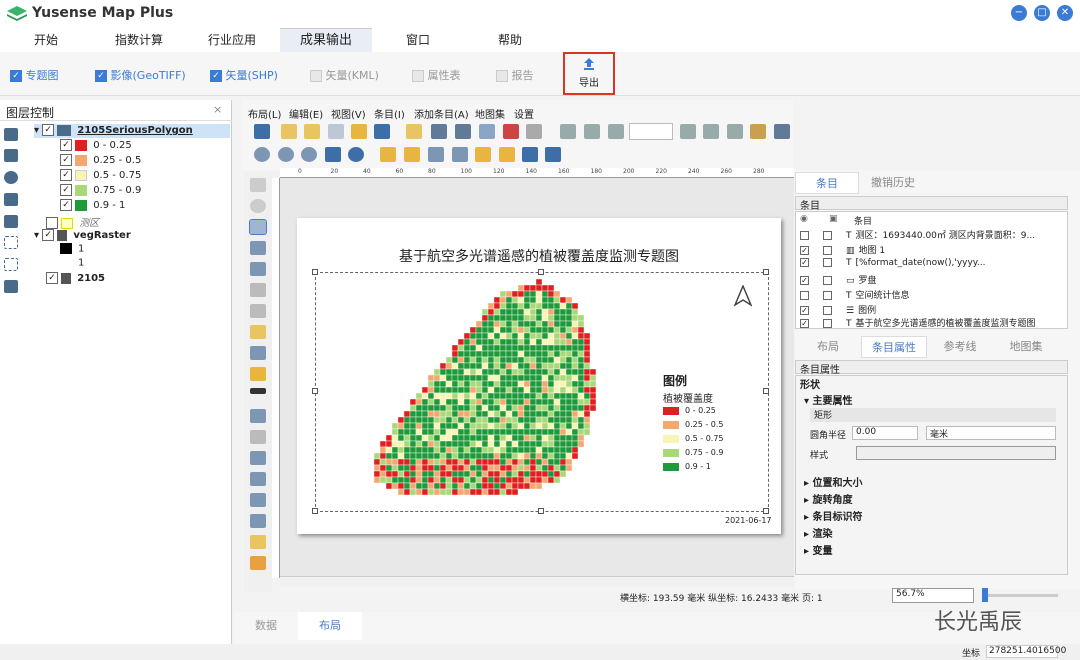  What do you see at coordinates (258, 391) in the screenshot?
I see `add-scalebar-icon` at bounding box center [258, 391].